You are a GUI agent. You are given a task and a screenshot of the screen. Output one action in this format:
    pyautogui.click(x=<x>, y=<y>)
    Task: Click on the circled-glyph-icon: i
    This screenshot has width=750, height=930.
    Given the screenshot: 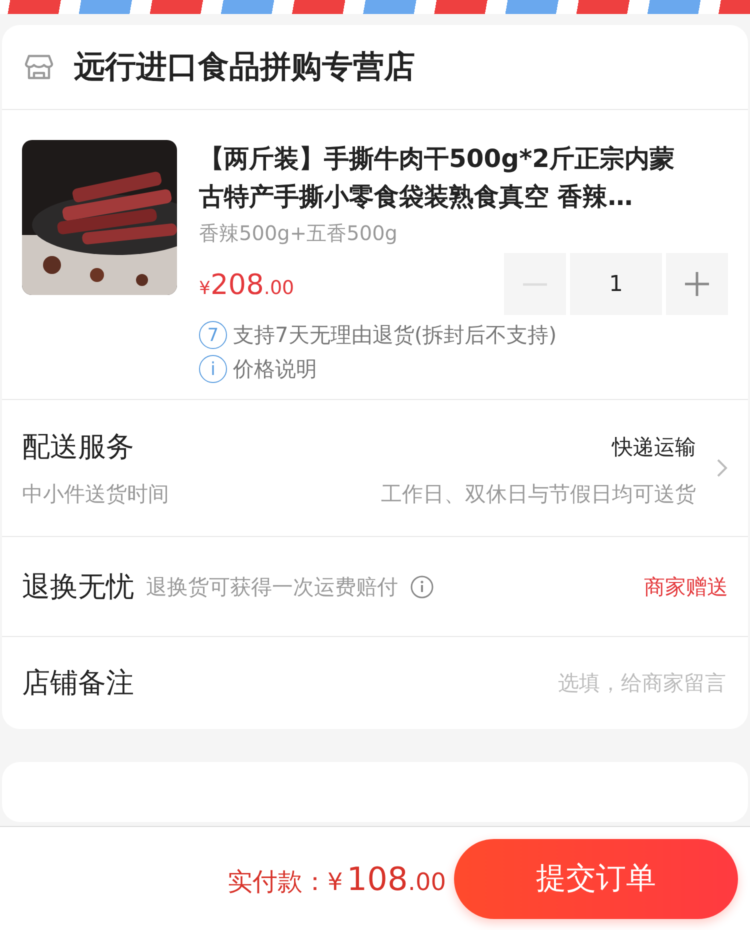 What is the action you would take?
    pyautogui.click(x=213, y=369)
    